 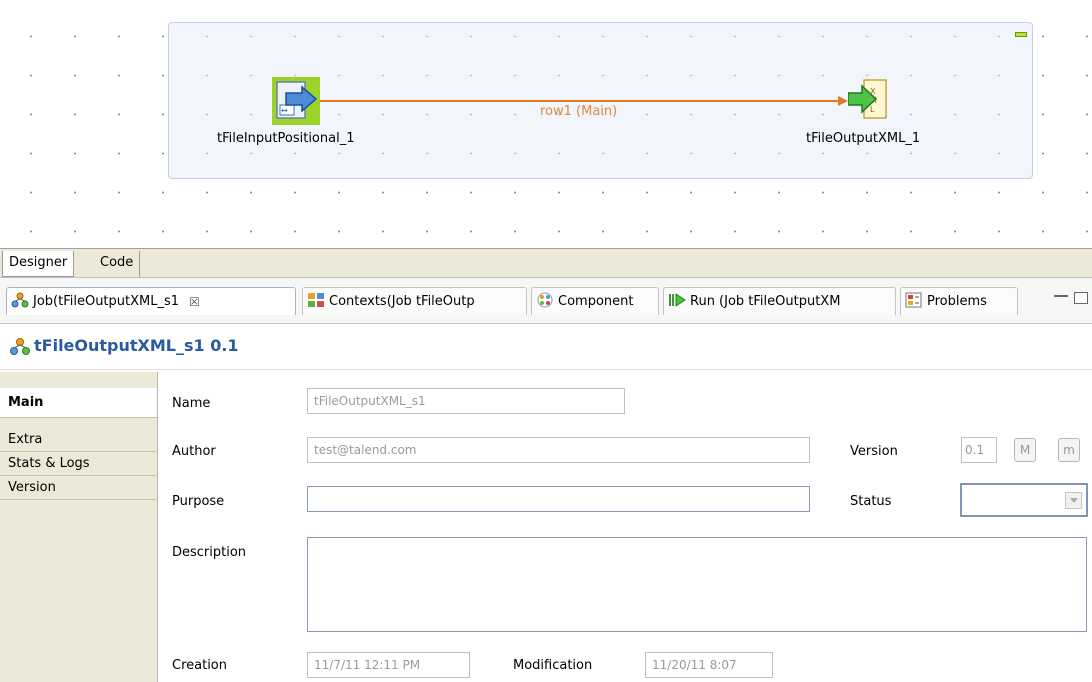 What do you see at coordinates (867, 99) in the screenshot?
I see `file-output-xml-icon: X M L` at bounding box center [867, 99].